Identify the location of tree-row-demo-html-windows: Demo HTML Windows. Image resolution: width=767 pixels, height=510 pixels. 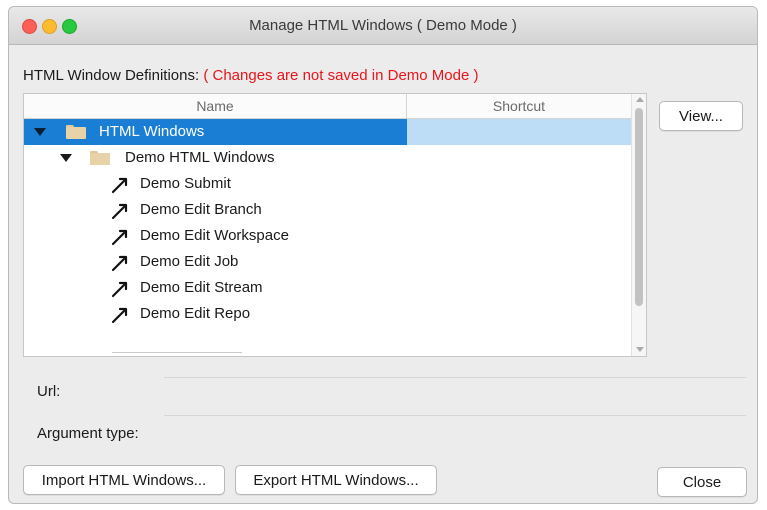
(327, 158).